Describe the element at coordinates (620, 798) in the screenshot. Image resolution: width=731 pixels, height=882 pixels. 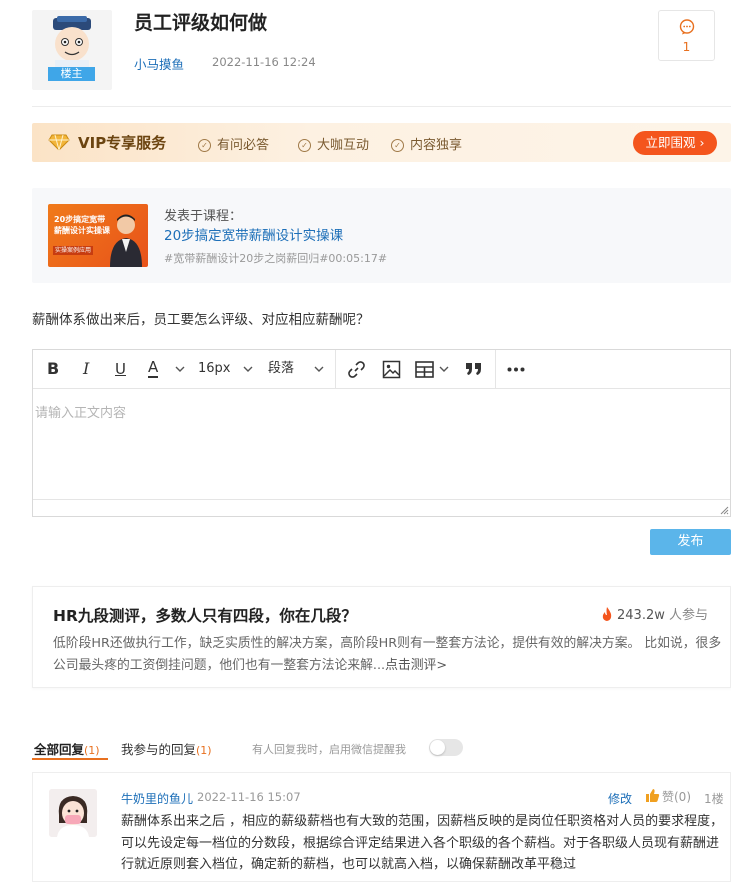
I see `reply-edit-button: 修改` at that location.